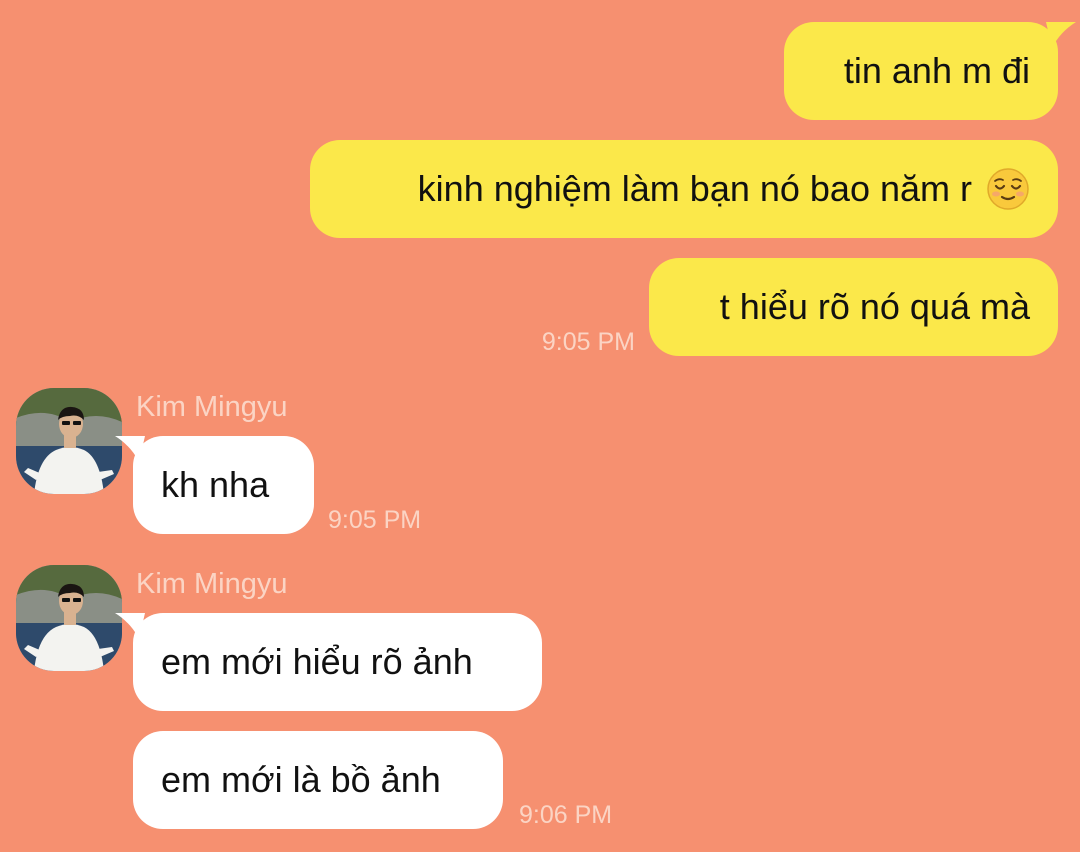  Describe the element at coordinates (694, 188) in the screenshot. I see `message-text: kinh nghiệm làm bạn nó bao năm r` at that location.